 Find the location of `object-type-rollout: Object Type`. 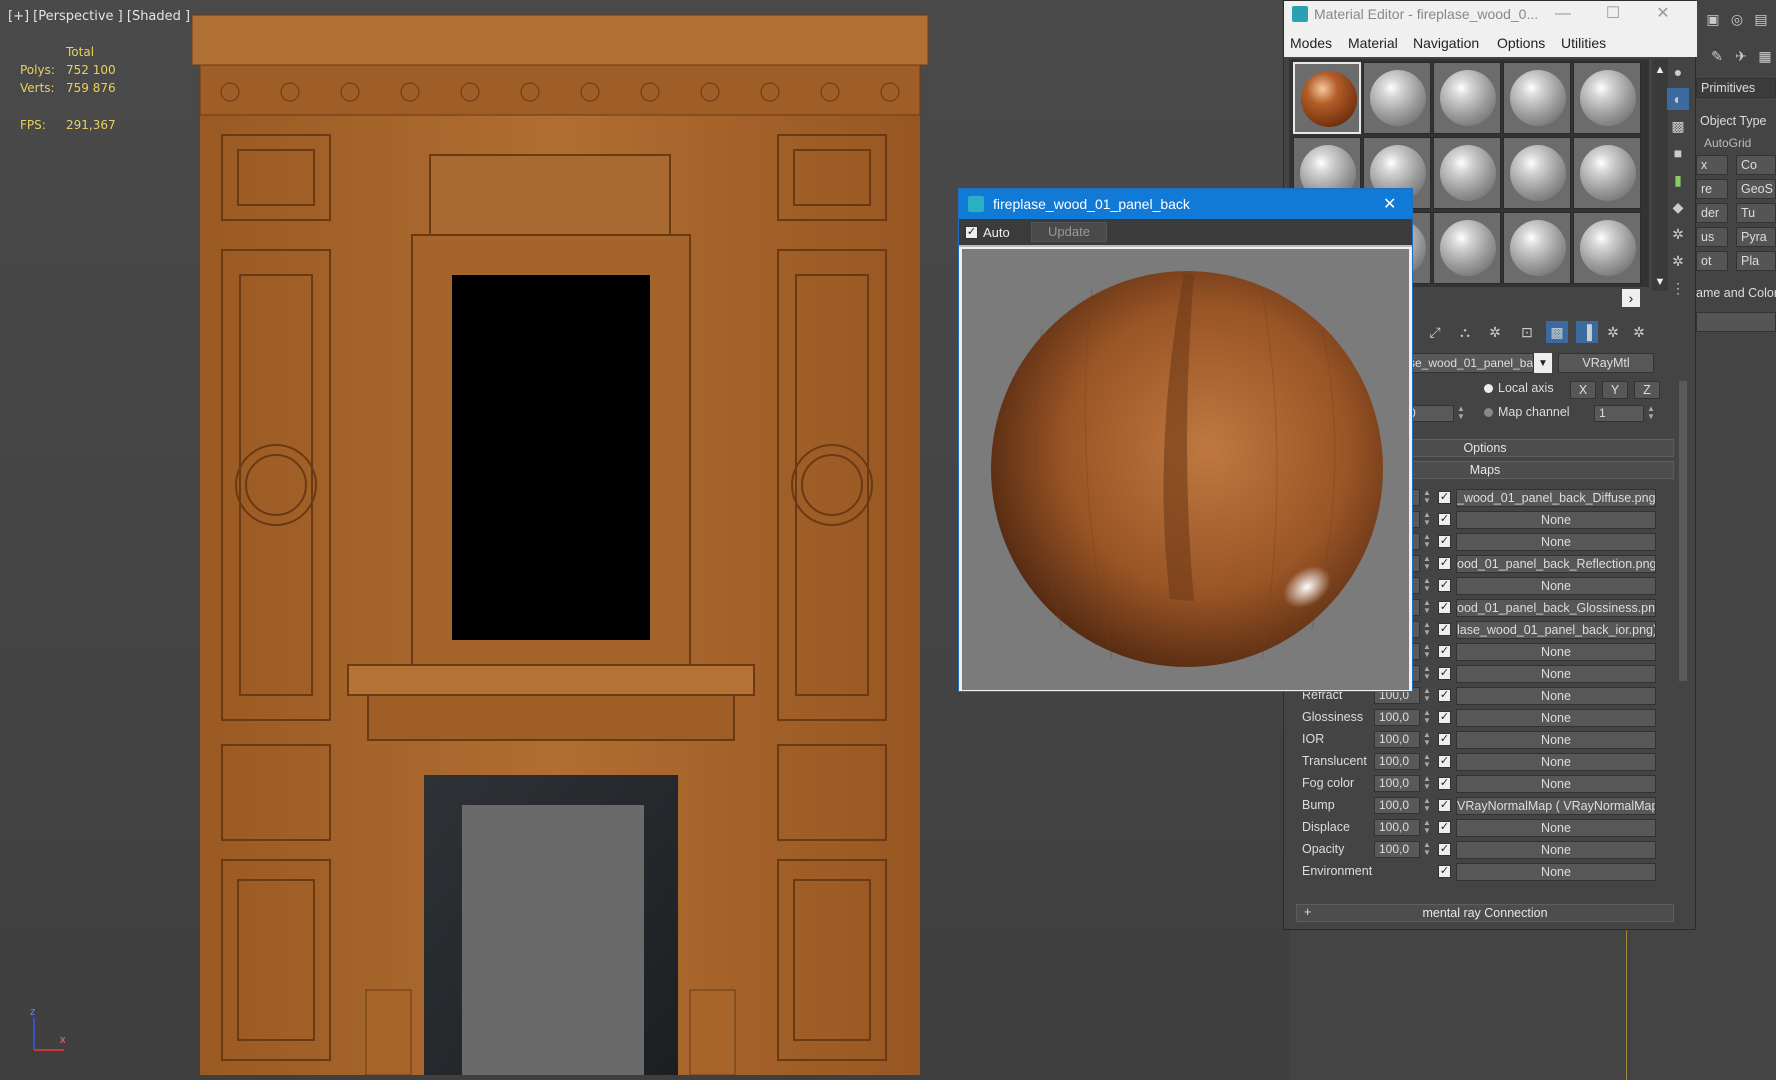

object-type-rollout: Object Type is located at coordinates (1733, 121).